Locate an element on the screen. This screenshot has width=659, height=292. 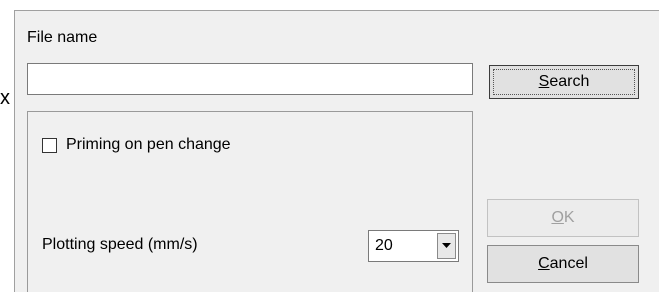
priming-checkbox-row: Priming on pen change is located at coordinates (136, 145).